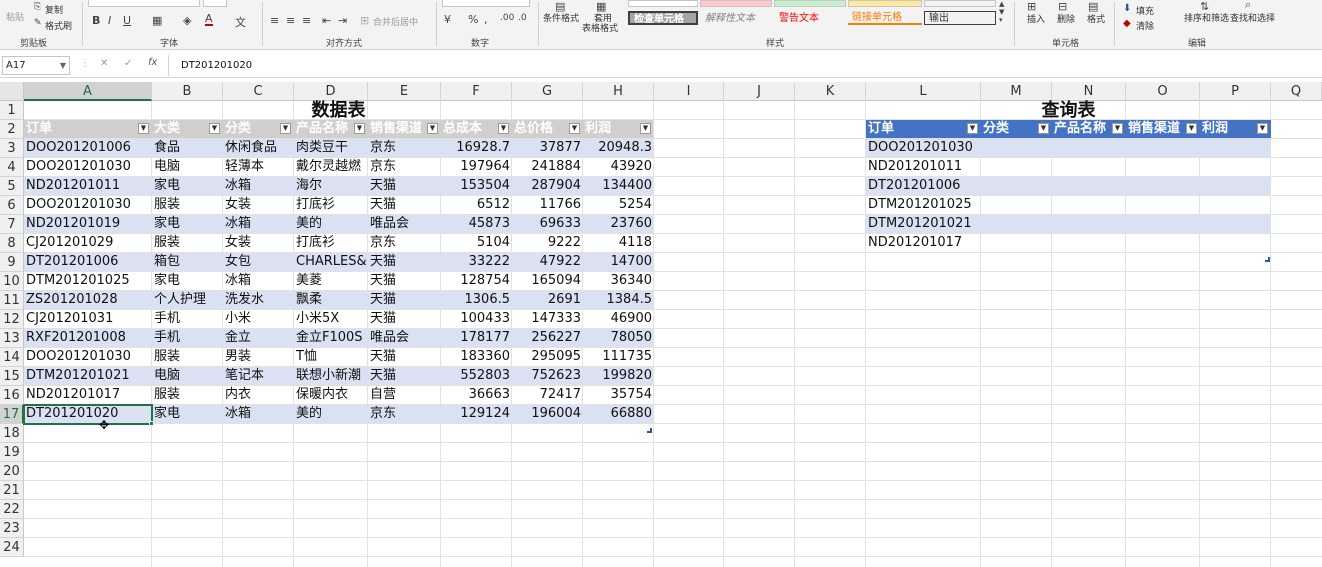 This screenshot has width=1322, height=567. Describe the element at coordinates (331, 376) in the screenshot. I see `table-cell: 联想小新潮` at that location.